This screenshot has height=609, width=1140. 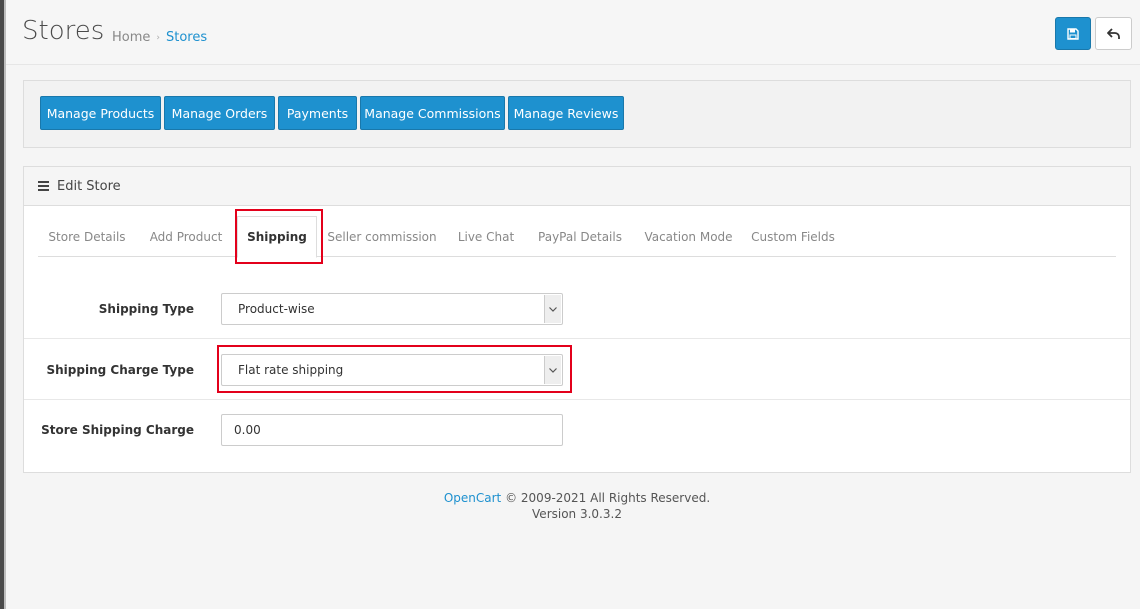 I want to click on save-icon, so click(x=1073, y=33).